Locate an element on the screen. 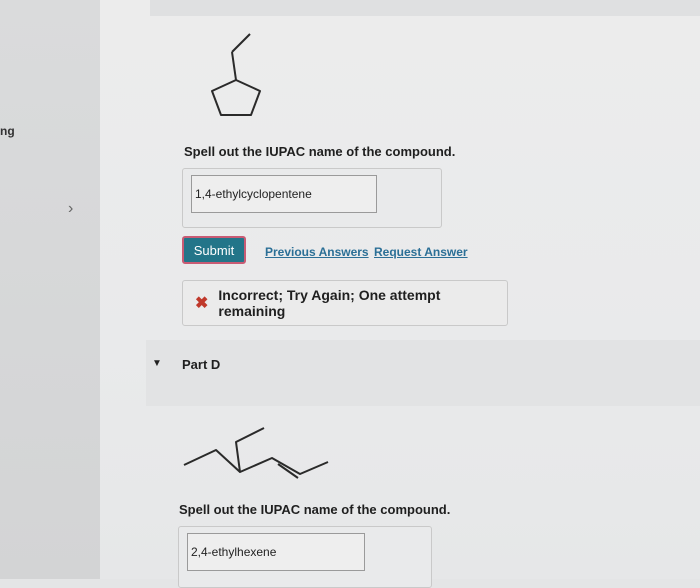  submit-button: Submit is located at coordinates (214, 250).